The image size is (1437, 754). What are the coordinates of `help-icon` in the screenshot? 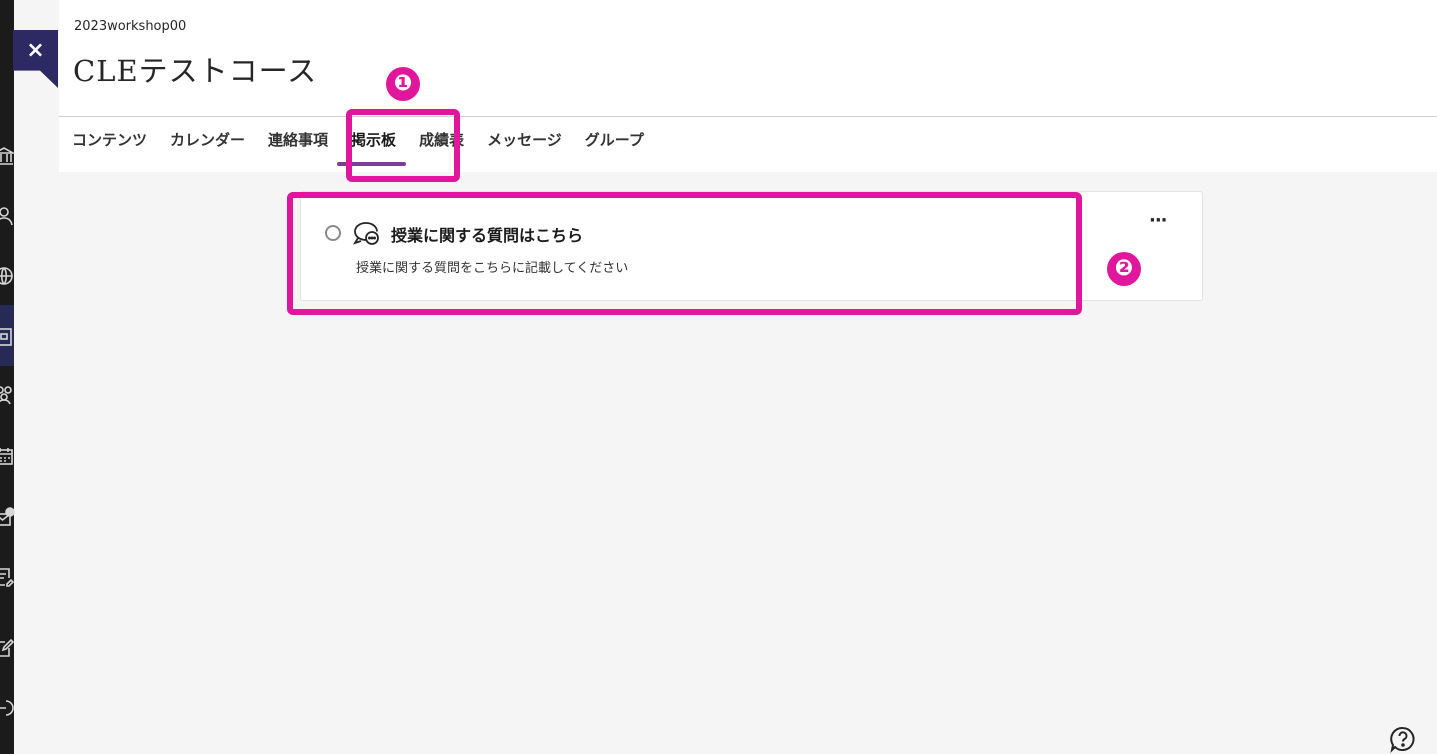 It's located at (1403, 739).